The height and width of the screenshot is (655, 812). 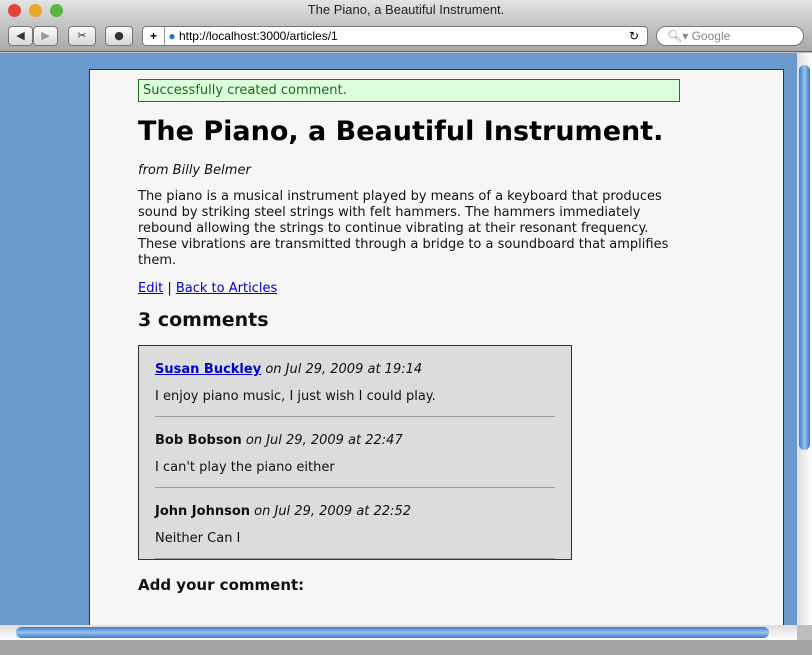 I want to click on comment-author-link: Susan Buckley, so click(x=208, y=369).